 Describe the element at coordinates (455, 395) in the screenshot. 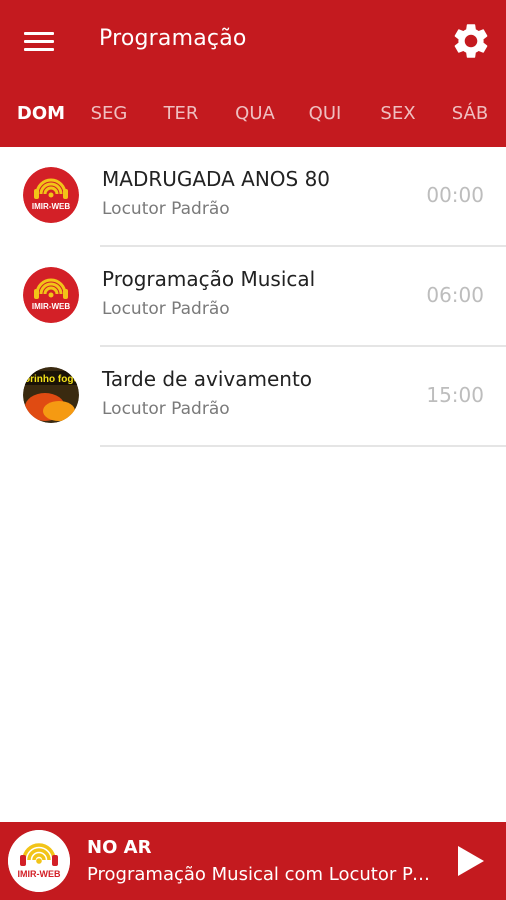

I see `program-time: 15:00` at that location.